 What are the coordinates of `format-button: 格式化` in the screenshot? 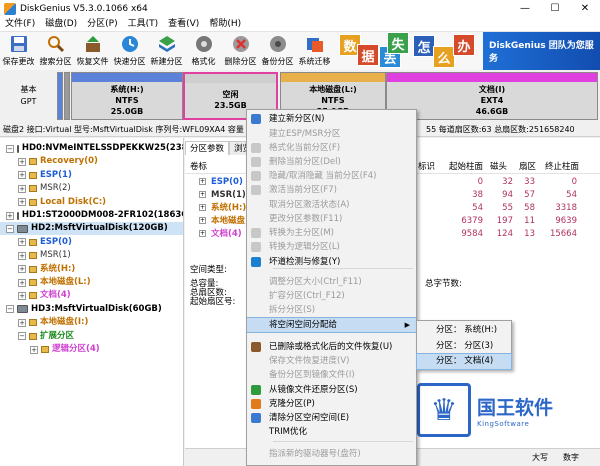 It's located at (203, 51).